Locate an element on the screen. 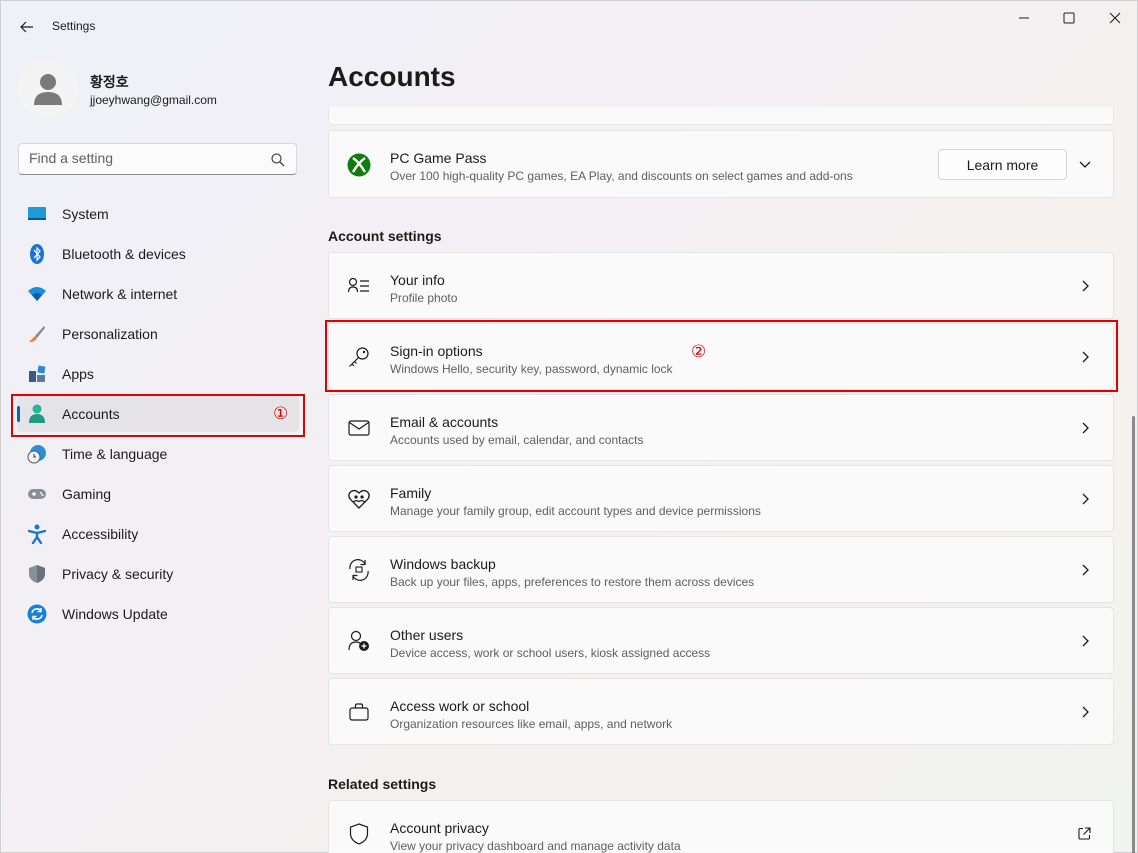  minimize-icon is located at coordinates (1024, 18).